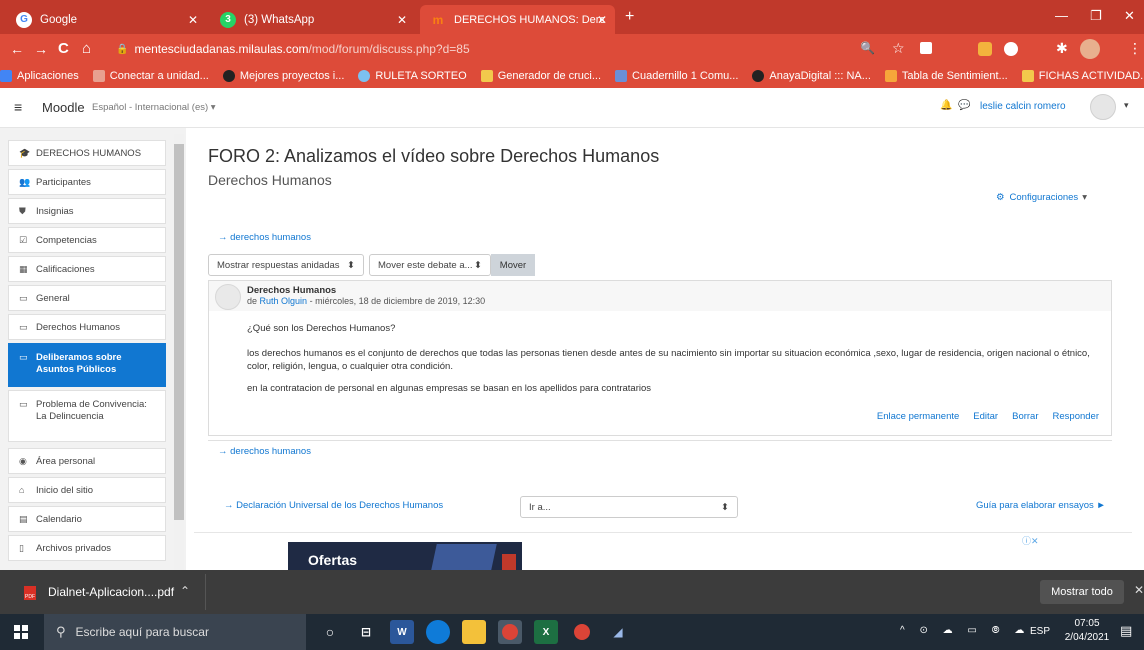  I want to click on permalink-link: Enlace permanente, so click(918, 416).